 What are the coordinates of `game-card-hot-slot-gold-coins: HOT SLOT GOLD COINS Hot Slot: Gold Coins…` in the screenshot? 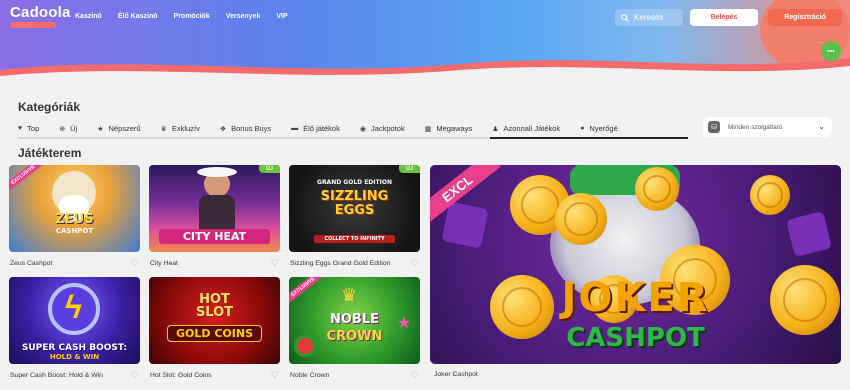 It's located at (214, 329).